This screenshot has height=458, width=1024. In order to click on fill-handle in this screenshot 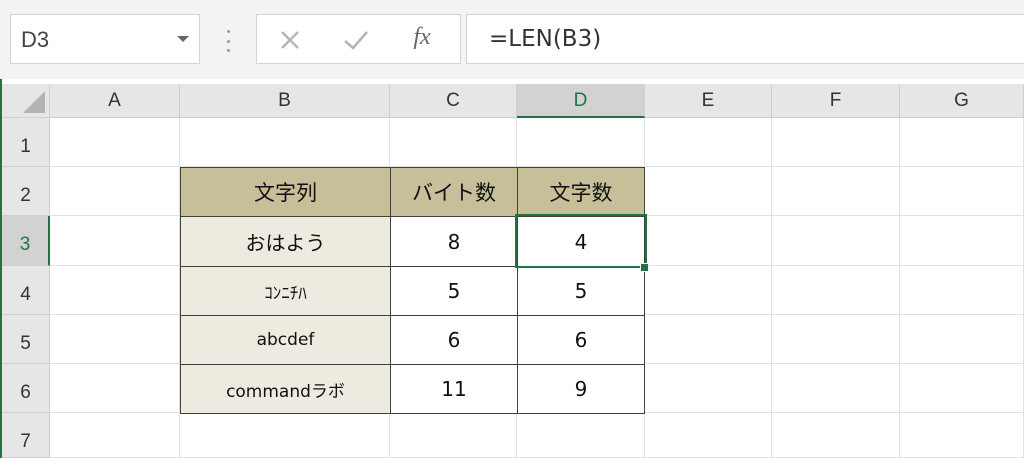, I will do `click(644, 267)`.